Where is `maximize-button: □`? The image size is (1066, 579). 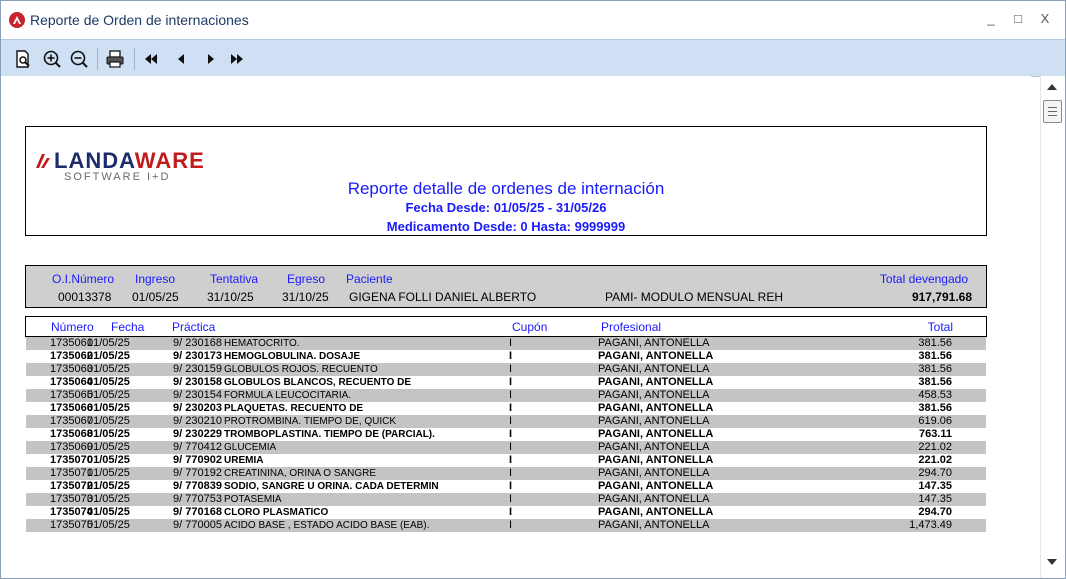
maximize-button: □ is located at coordinates (1018, 19).